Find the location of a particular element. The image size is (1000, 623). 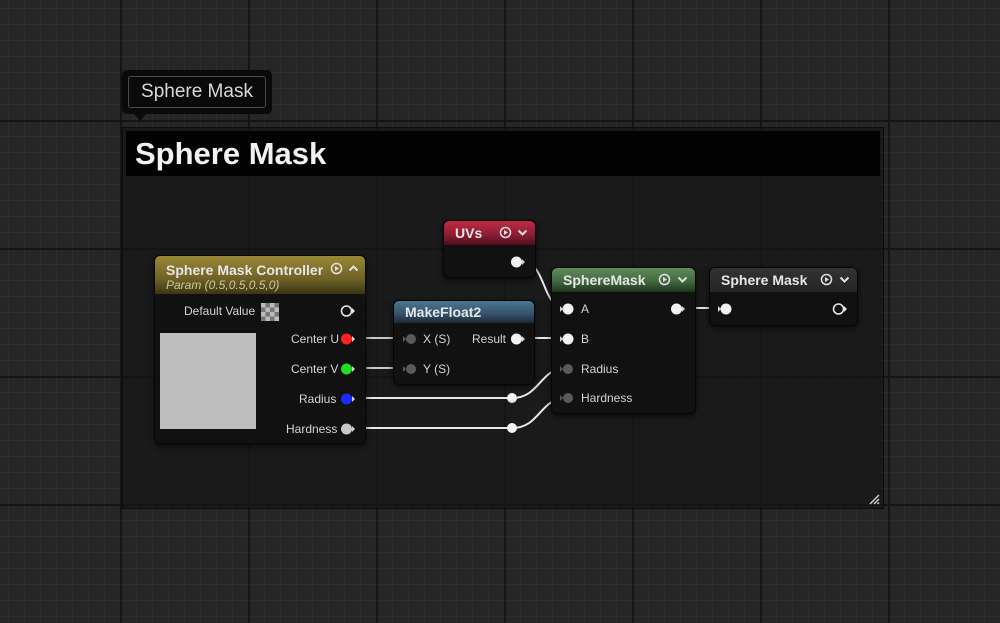

node-uvs: UVs is located at coordinates (489, 249).